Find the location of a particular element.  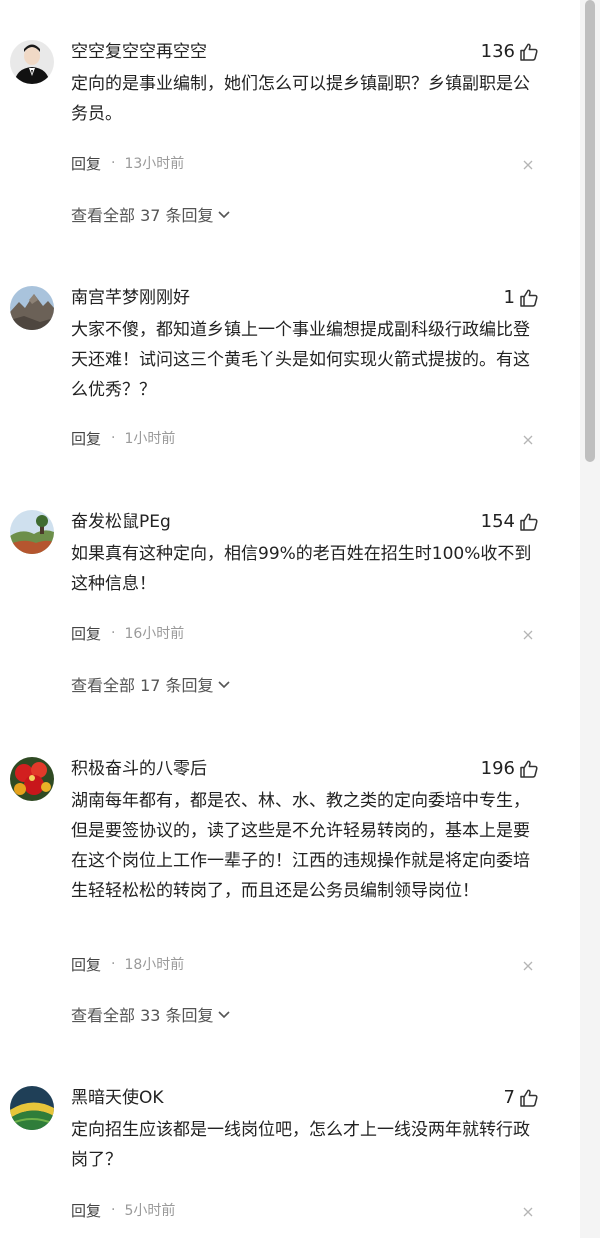

view-all-replies-button: 查看全部 17 条回复 is located at coordinates (151, 684).